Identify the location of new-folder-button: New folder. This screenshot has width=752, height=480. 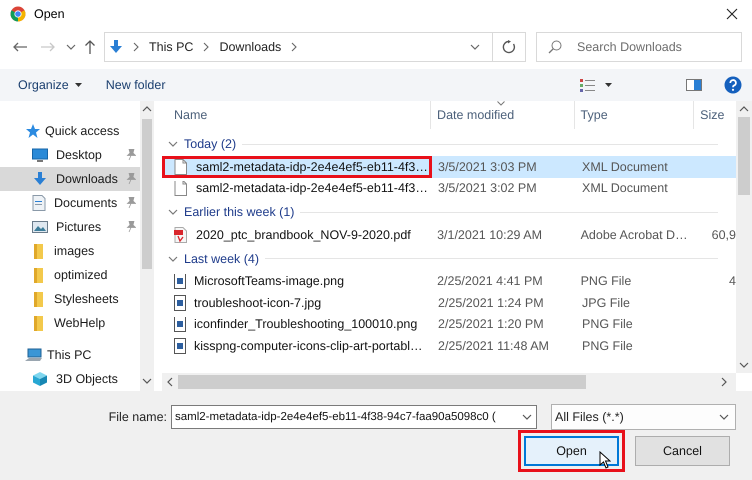
(136, 85).